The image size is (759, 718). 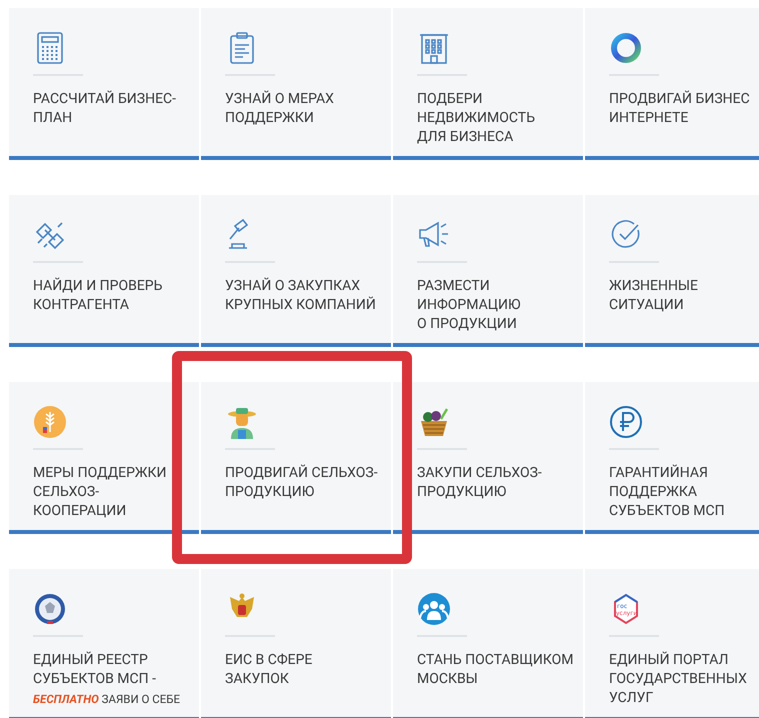 What do you see at coordinates (488, 84) in the screenshot?
I see `service-card: ПОДБЕРИ НЕДВИЖИМОСТЬ ДЛЯ БИЗНЕСА` at bounding box center [488, 84].